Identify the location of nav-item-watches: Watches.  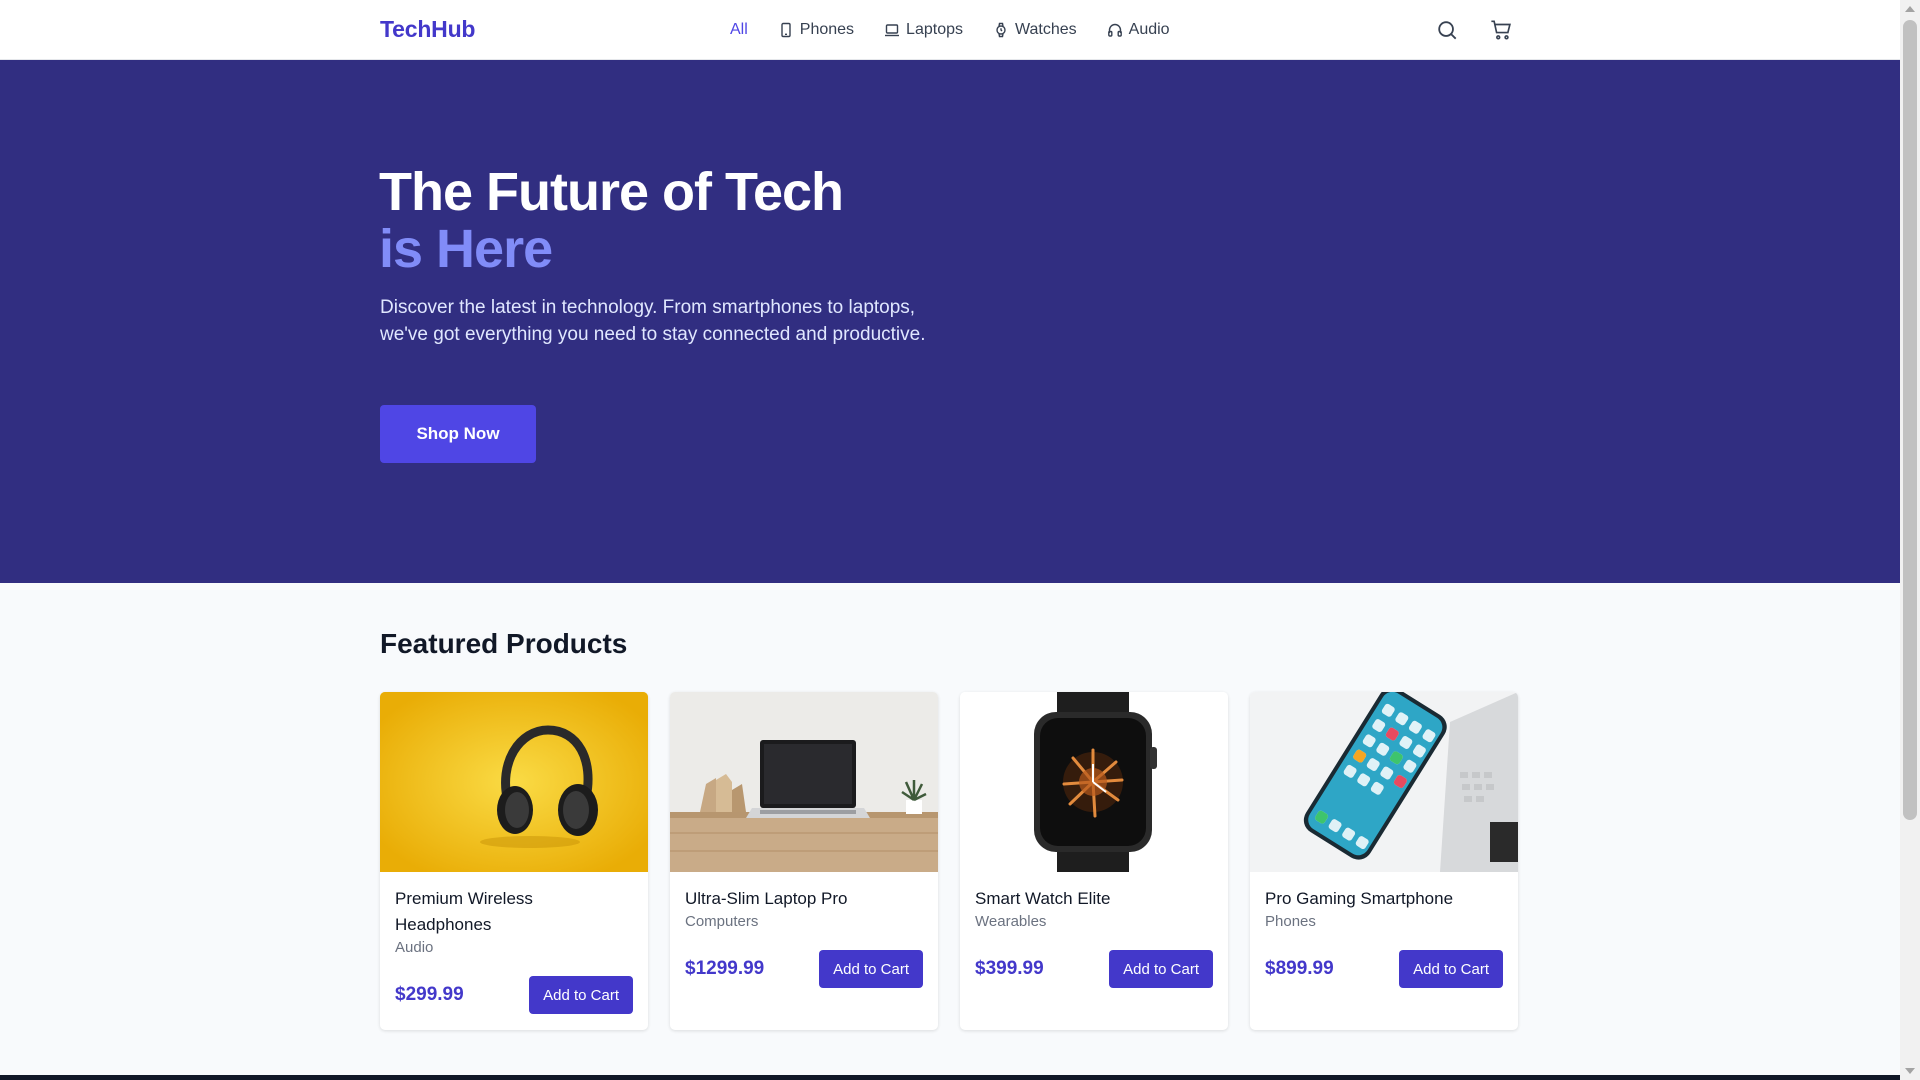
(1035, 30).